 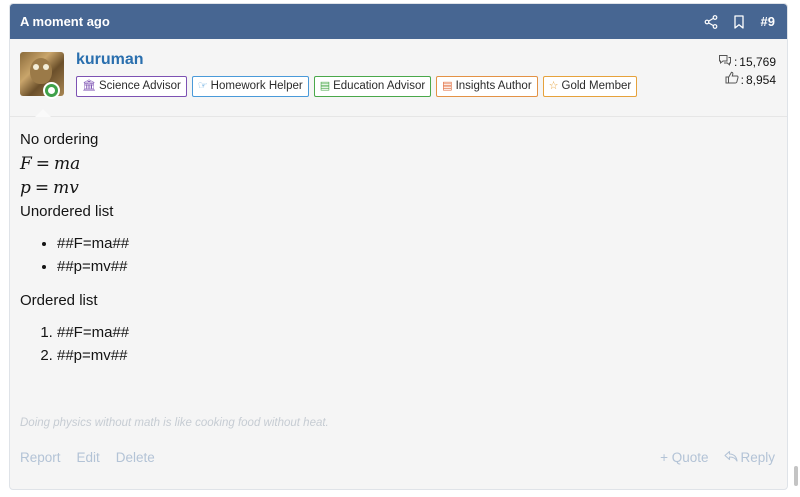 What do you see at coordinates (725, 62) in the screenshot?
I see `comments-icon` at bounding box center [725, 62].